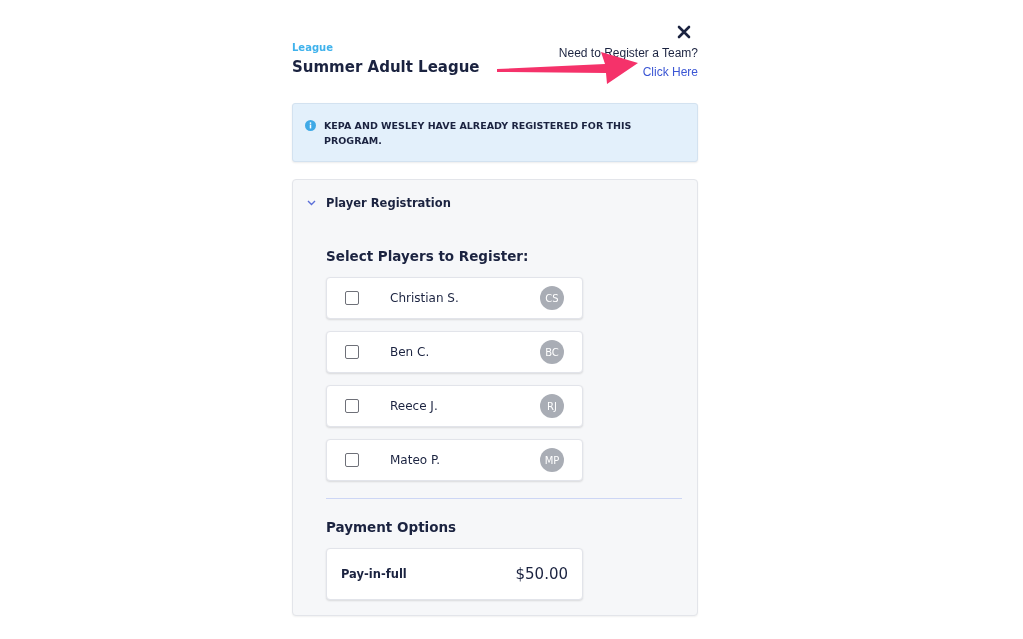  What do you see at coordinates (478, 133) in the screenshot?
I see `notice-text: KEPA AND WESLEY HAVE ALREADY REGISTERED FOR THIS PROGRAM.` at bounding box center [478, 133].